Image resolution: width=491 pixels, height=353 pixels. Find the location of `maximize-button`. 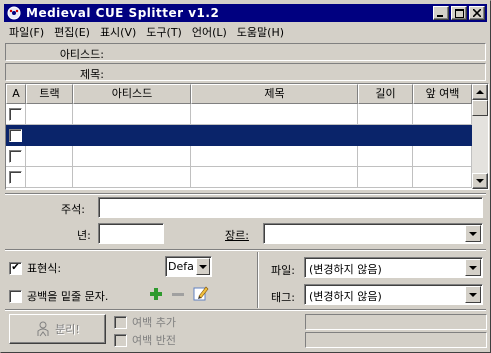

maximize-button is located at coordinates (459, 13).